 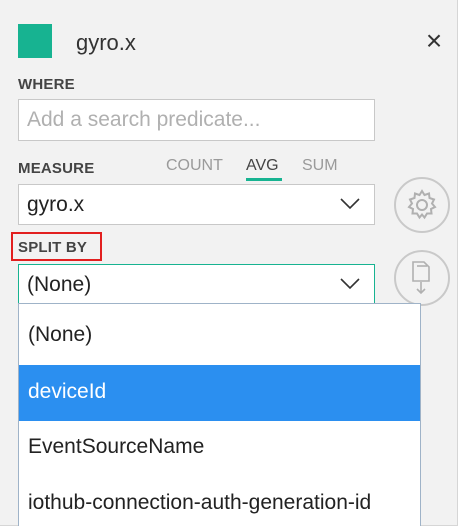 I want to click on split-by-select: (None), so click(x=196, y=284).